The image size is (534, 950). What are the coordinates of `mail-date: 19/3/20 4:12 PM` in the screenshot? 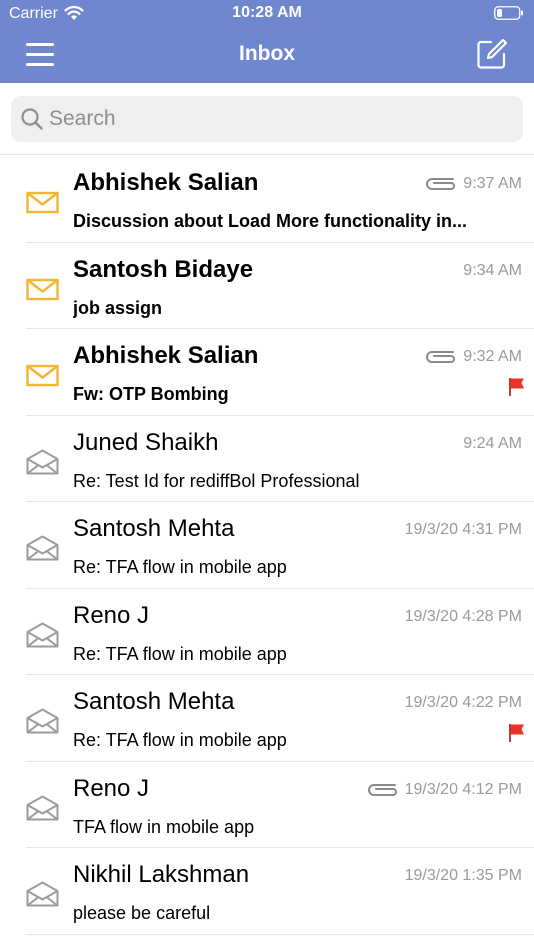 It's located at (463, 789).